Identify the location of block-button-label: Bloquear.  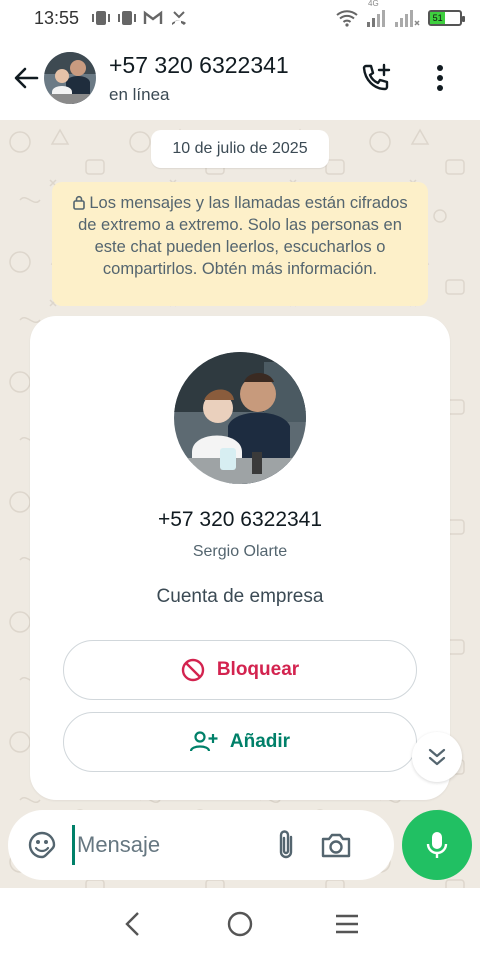
(258, 669).